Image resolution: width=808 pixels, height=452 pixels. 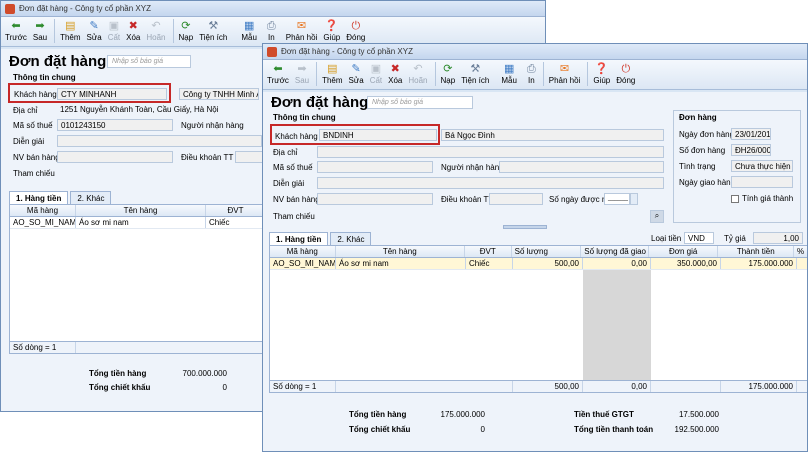 I want to click on panel-splitter, so click(x=525, y=227).